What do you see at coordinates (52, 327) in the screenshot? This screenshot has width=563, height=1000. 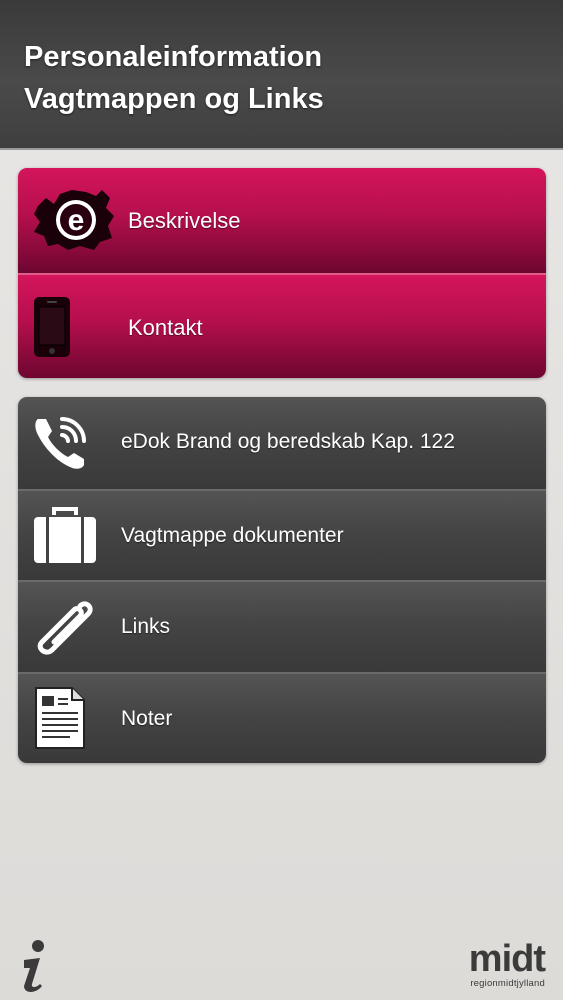 I see `phone-icon` at bounding box center [52, 327].